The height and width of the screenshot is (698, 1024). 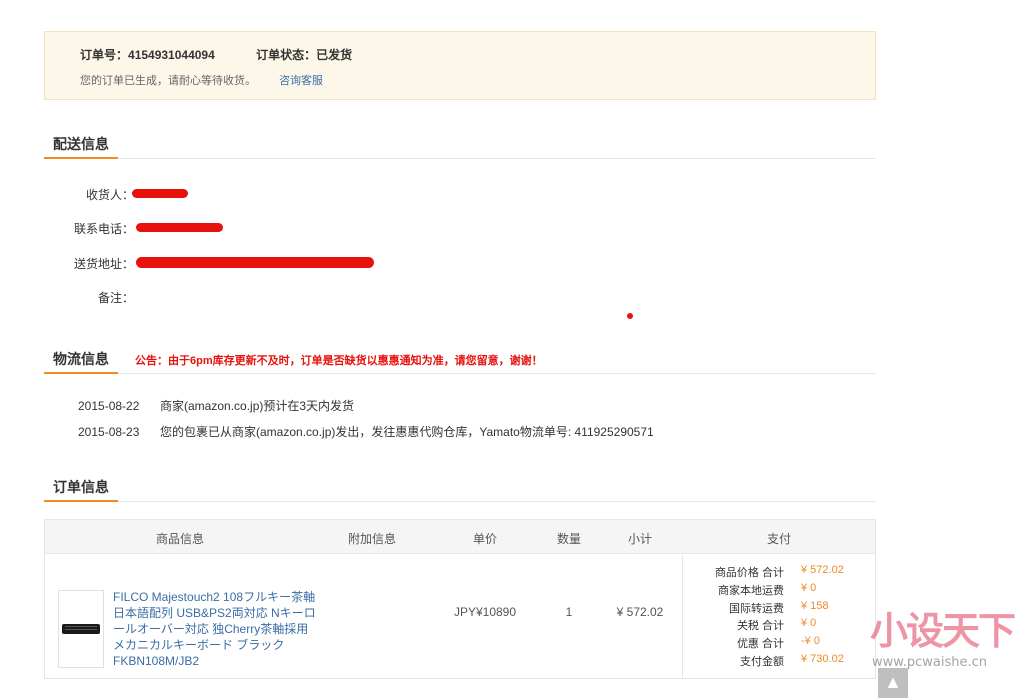 I want to click on logistics-entry-date: 2015-08-22, so click(x=109, y=406).